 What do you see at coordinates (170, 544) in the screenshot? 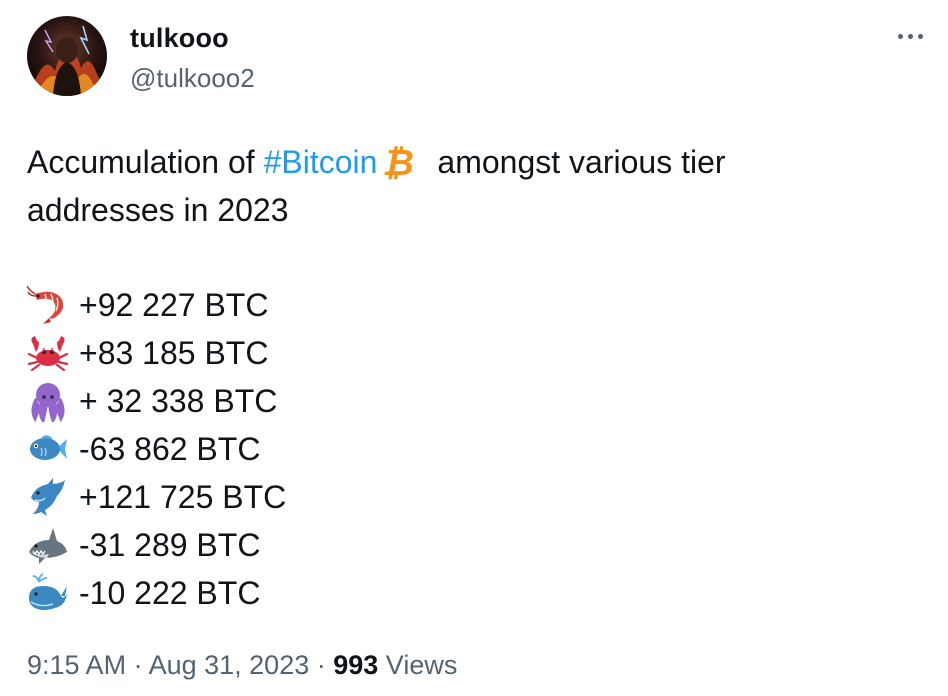
I see `tier-value: -31 289 BTC` at bounding box center [170, 544].